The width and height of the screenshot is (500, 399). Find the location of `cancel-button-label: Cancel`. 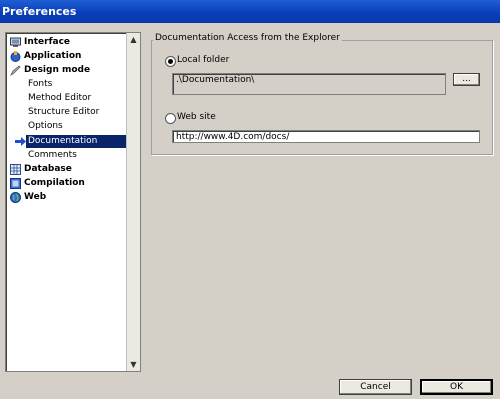

cancel-button-label: Cancel is located at coordinates (375, 387).